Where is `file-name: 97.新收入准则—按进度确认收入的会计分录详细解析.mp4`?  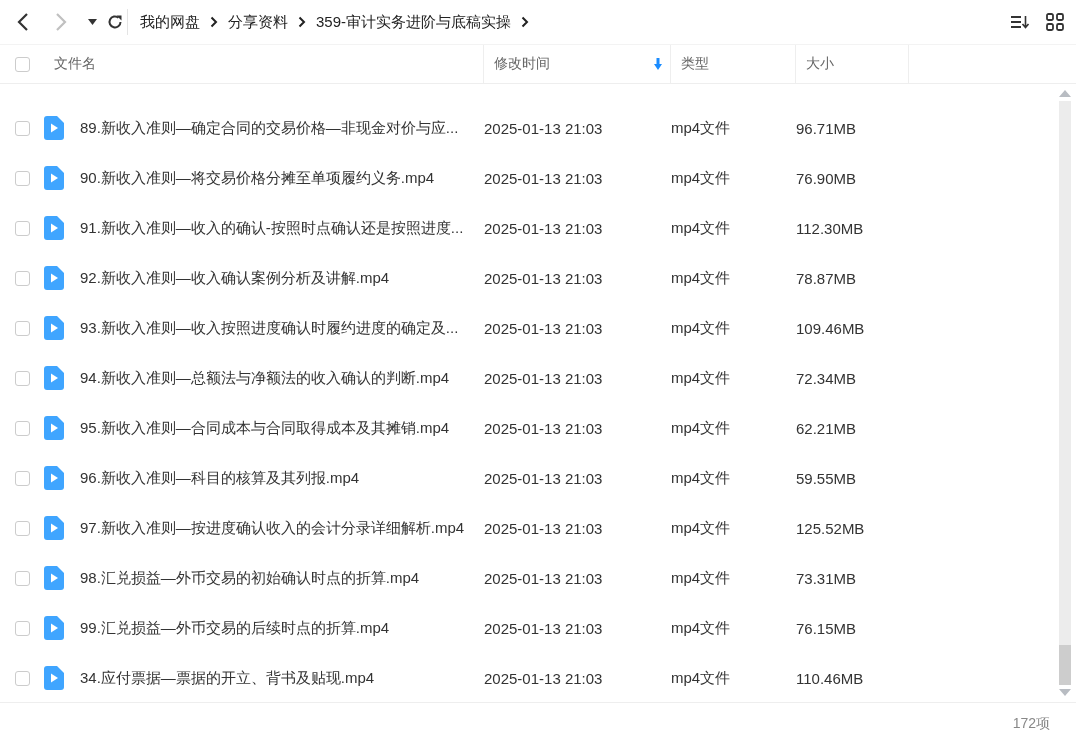
file-name: 97.新收入准则—按进度确认收入的会计分录详细解析.mp4 is located at coordinates (269, 528).